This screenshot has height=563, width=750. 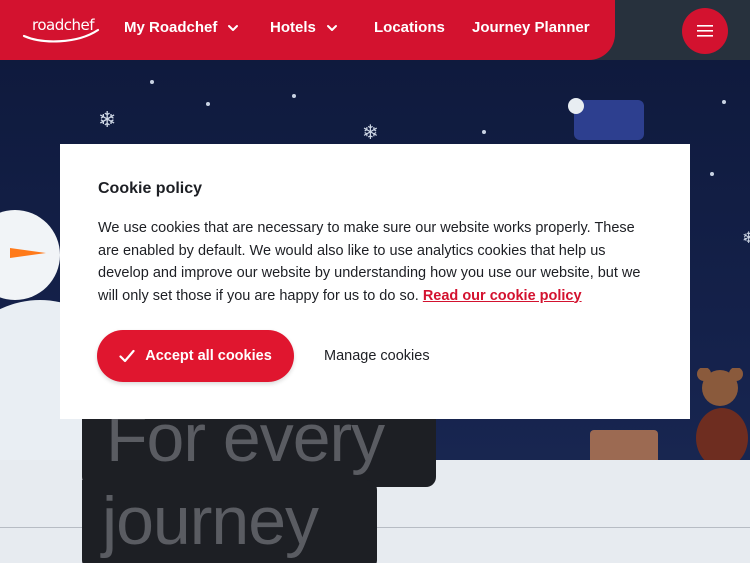 I want to click on check-icon, so click(x=127, y=356).